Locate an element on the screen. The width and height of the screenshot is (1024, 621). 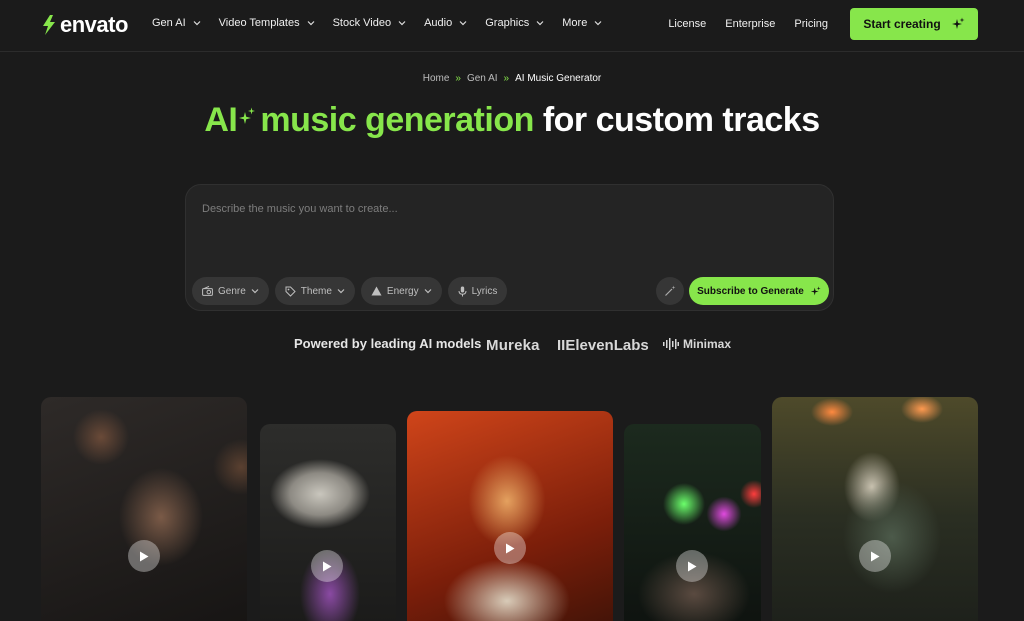
triangle-icon is located at coordinates (376, 291).